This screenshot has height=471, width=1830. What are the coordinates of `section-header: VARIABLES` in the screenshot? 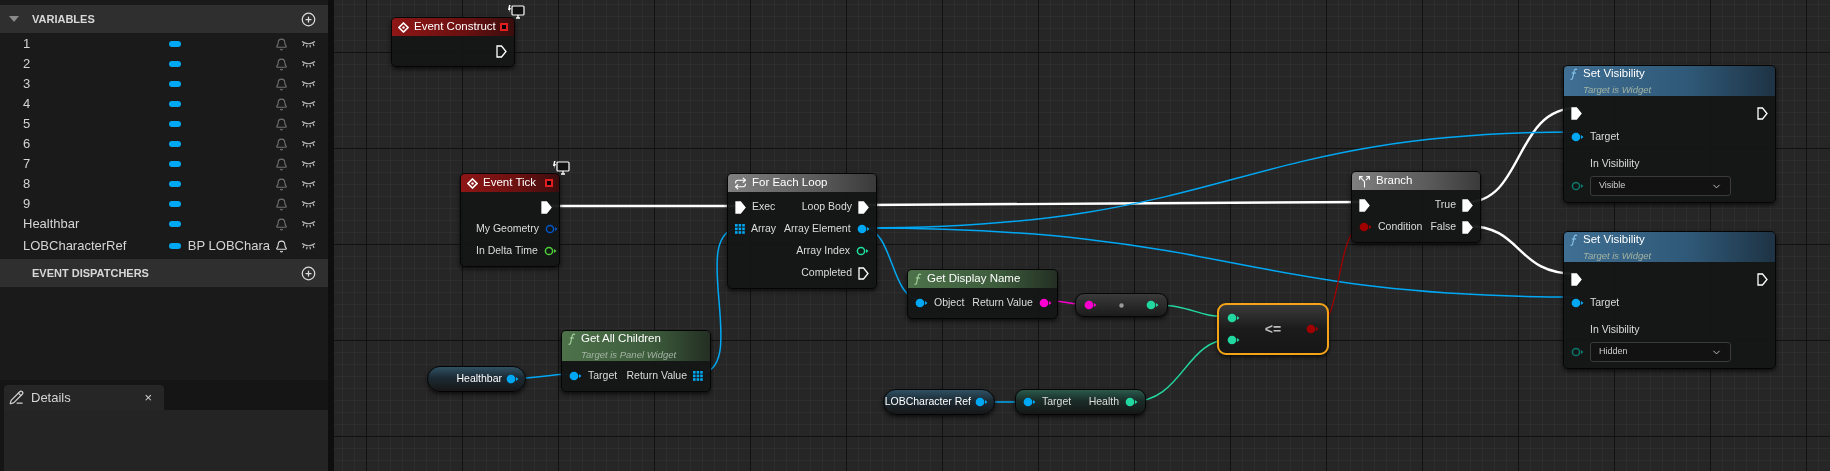 It's located at (164, 19).